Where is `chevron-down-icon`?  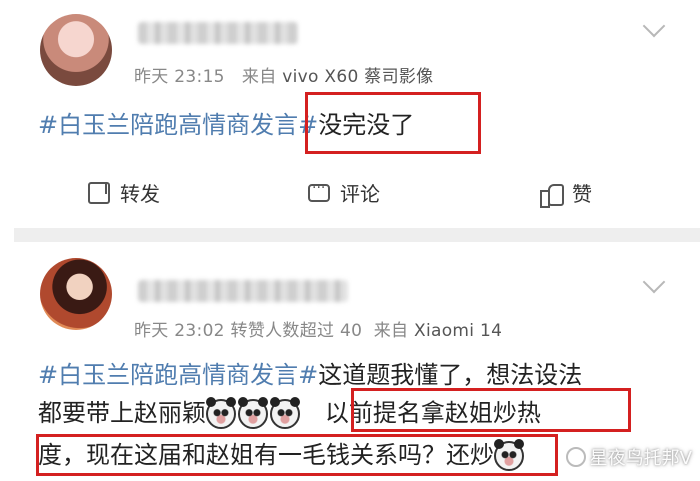
chevron-down-icon is located at coordinates (654, 26).